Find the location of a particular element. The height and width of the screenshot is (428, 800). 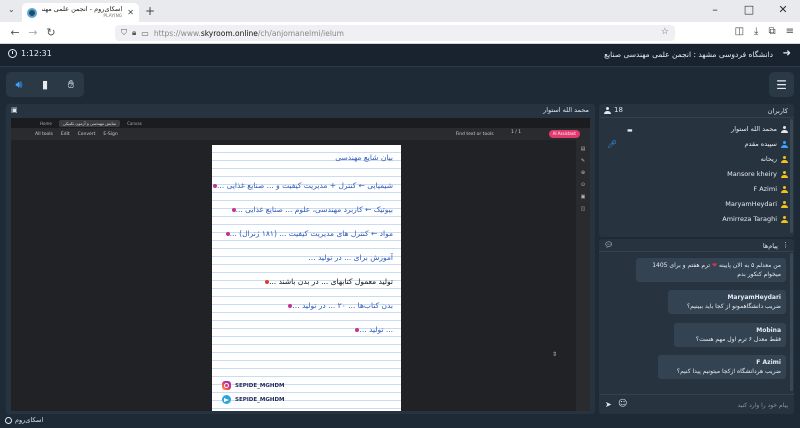

clock-icon is located at coordinates (12, 53).